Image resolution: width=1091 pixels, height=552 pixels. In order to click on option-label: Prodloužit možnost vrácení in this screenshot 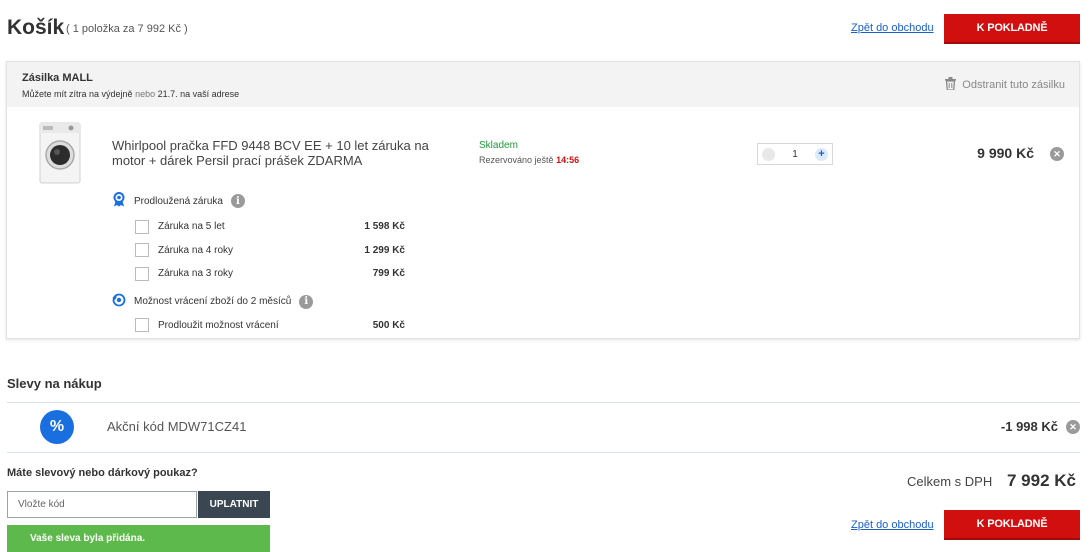, I will do `click(218, 325)`.